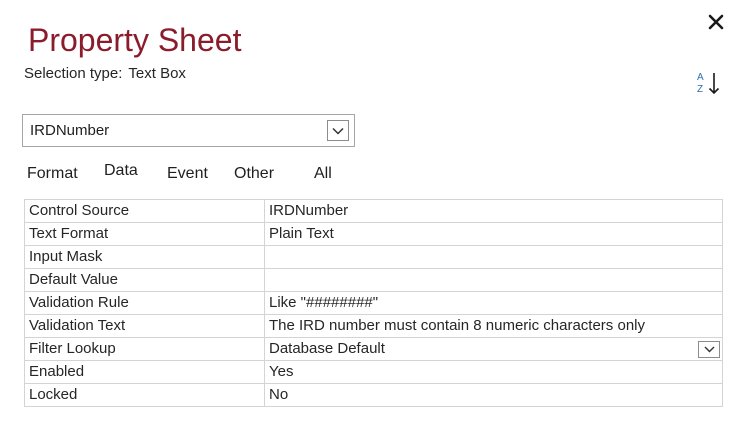  Describe the element at coordinates (371, 174) in the screenshot. I see `property-tabs: Format Data Event Other All` at that location.